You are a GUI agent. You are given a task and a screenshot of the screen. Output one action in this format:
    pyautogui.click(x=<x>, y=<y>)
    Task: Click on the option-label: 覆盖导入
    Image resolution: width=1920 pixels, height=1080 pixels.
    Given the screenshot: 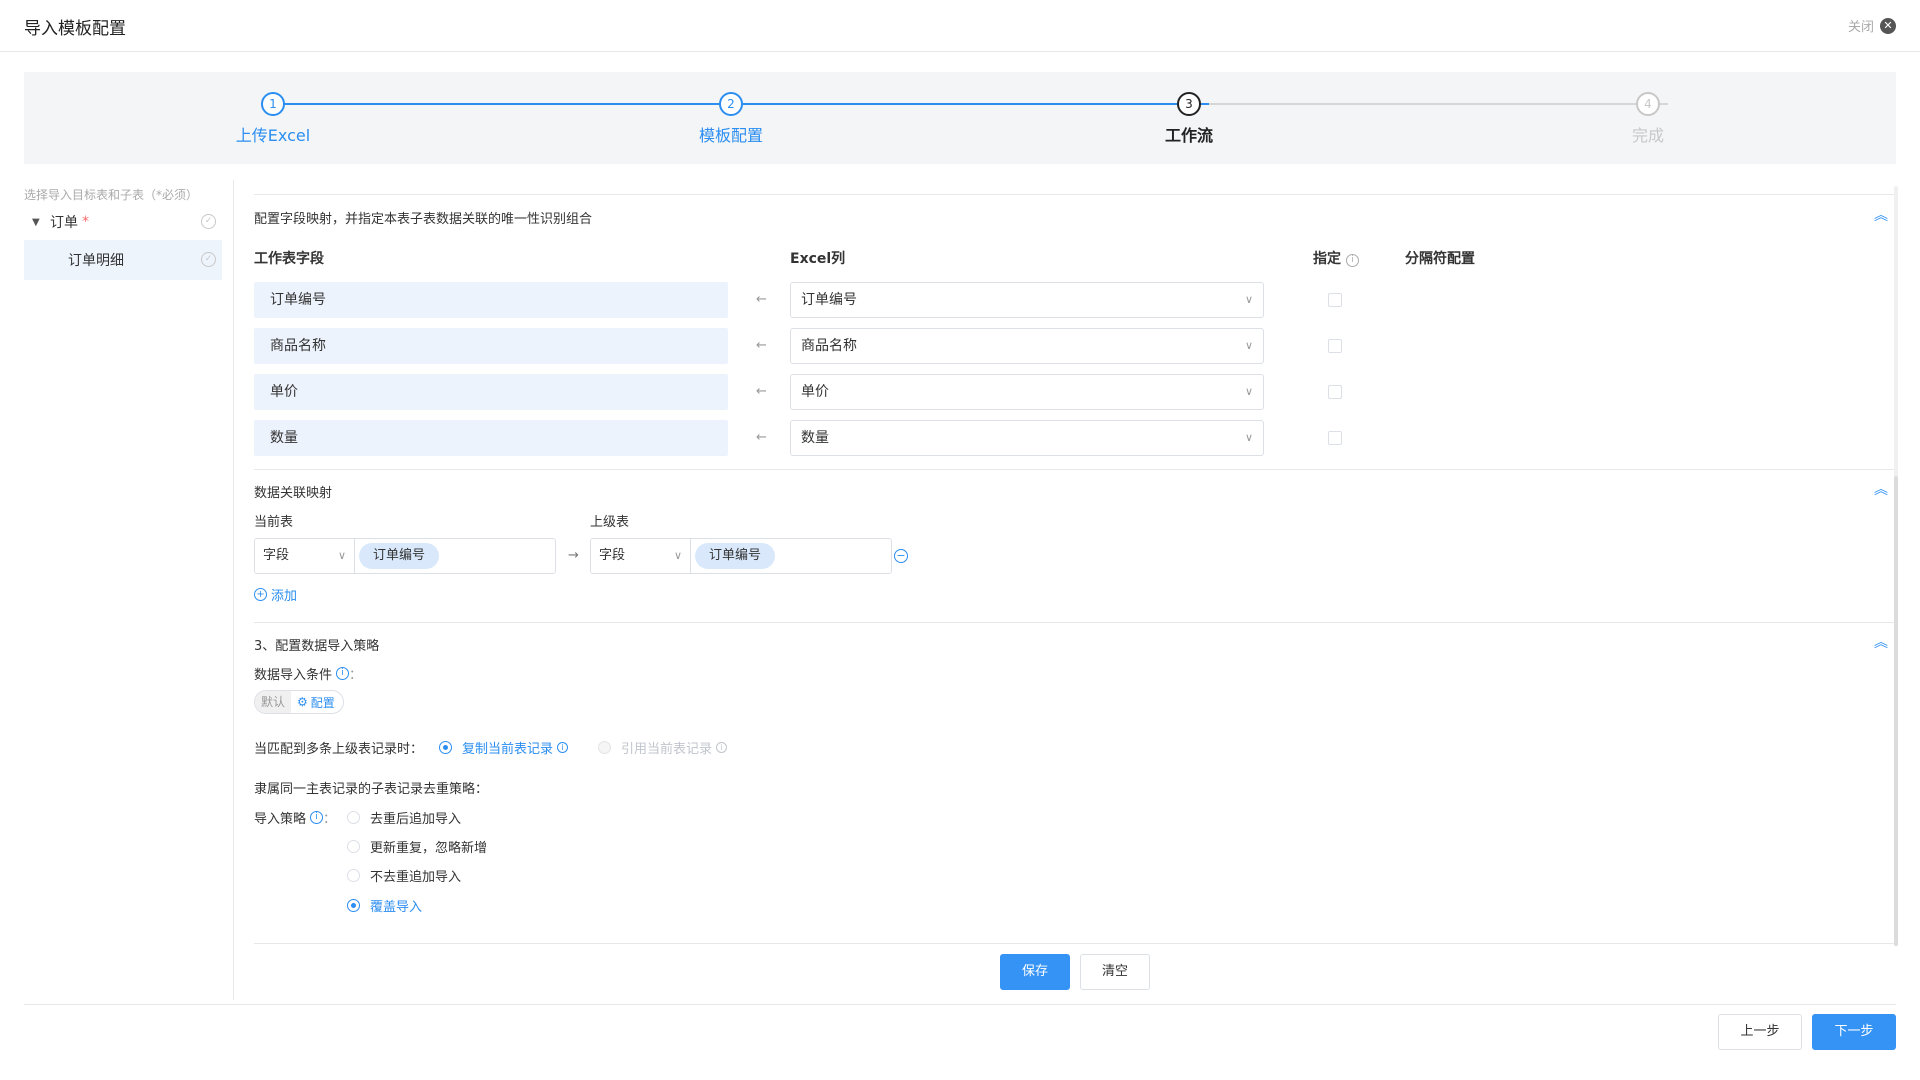 What is the action you would take?
    pyautogui.click(x=396, y=907)
    